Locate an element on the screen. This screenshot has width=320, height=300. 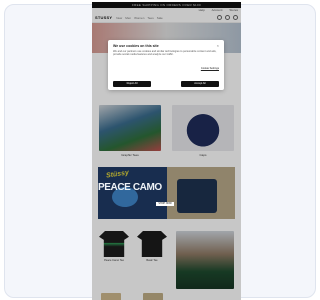
reject-all-button: Reject All is located at coordinates (132, 84).